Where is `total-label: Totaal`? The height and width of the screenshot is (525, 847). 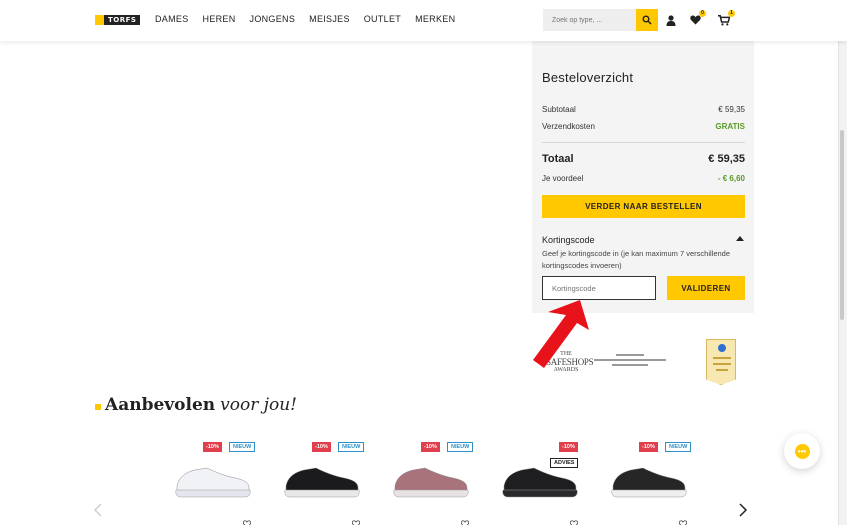
total-label: Totaal is located at coordinates (558, 159).